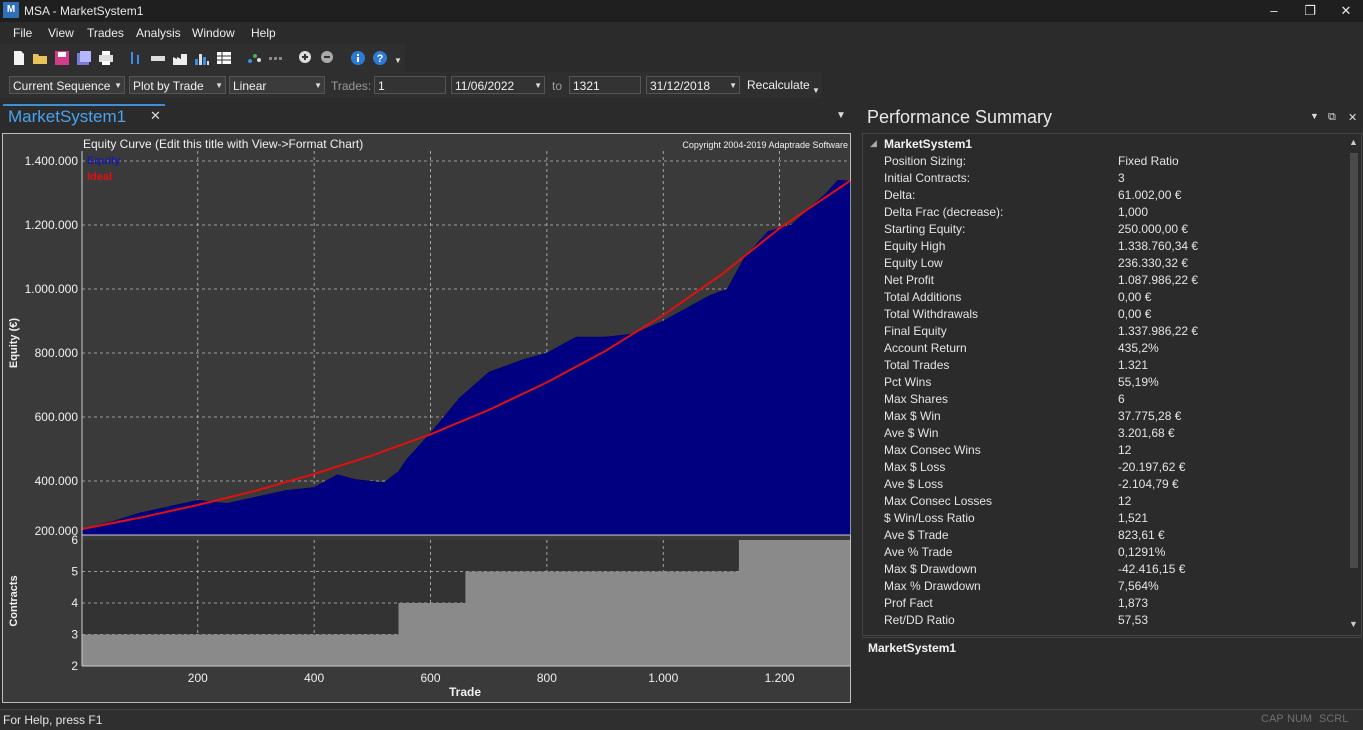 The width and height of the screenshot is (1363, 730). I want to click on summary-row-value: 1.337.986,22 €, so click(1158, 331).